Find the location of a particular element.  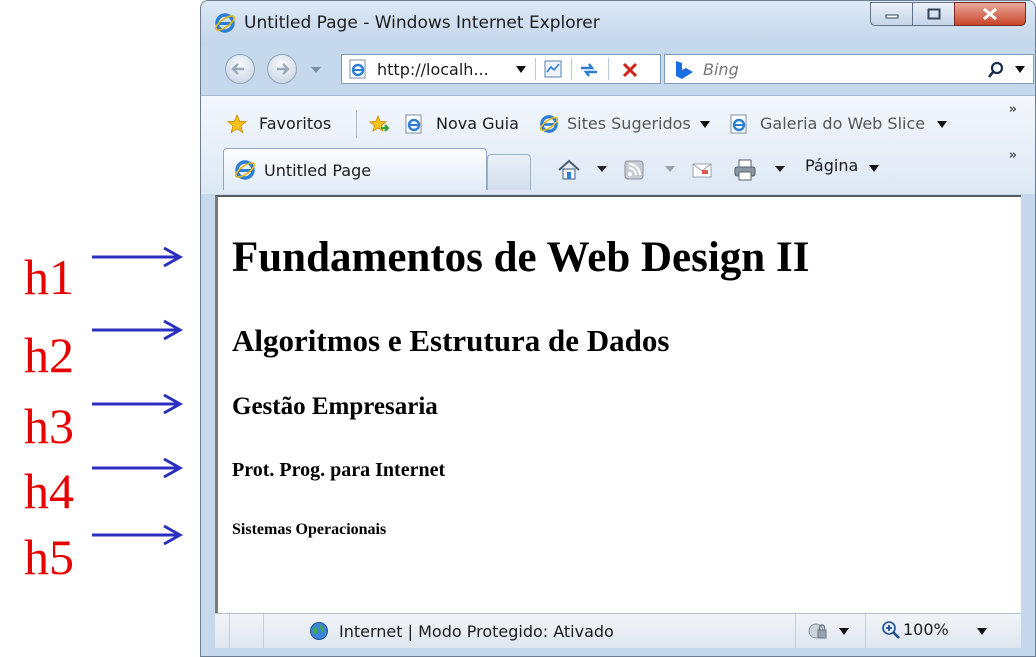

back-button is located at coordinates (240, 69).